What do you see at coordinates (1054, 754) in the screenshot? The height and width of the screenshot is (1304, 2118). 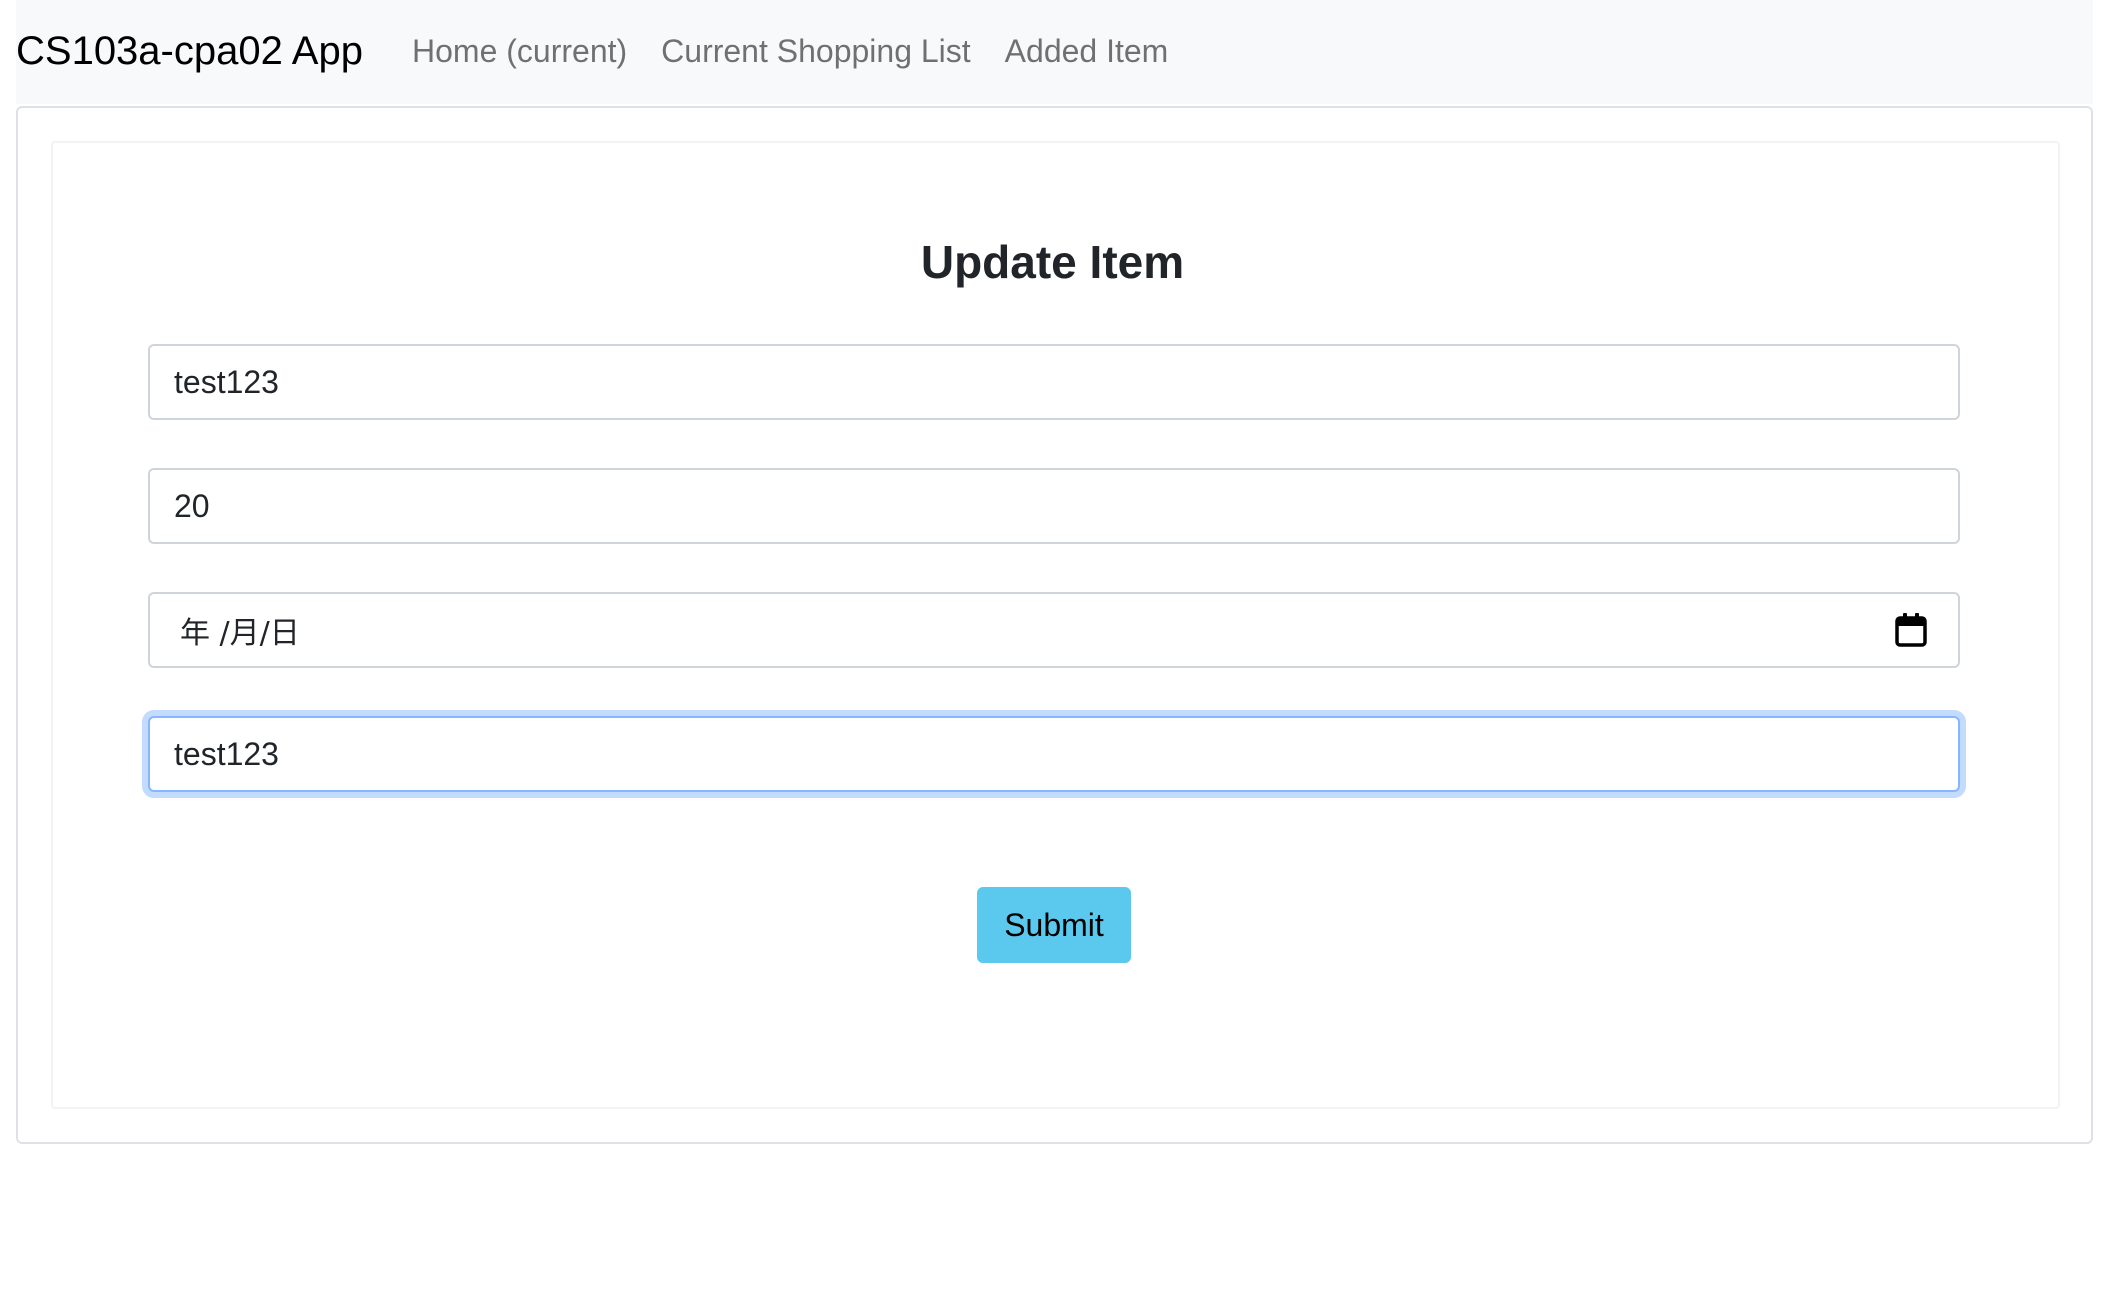 I see `description-input` at bounding box center [1054, 754].